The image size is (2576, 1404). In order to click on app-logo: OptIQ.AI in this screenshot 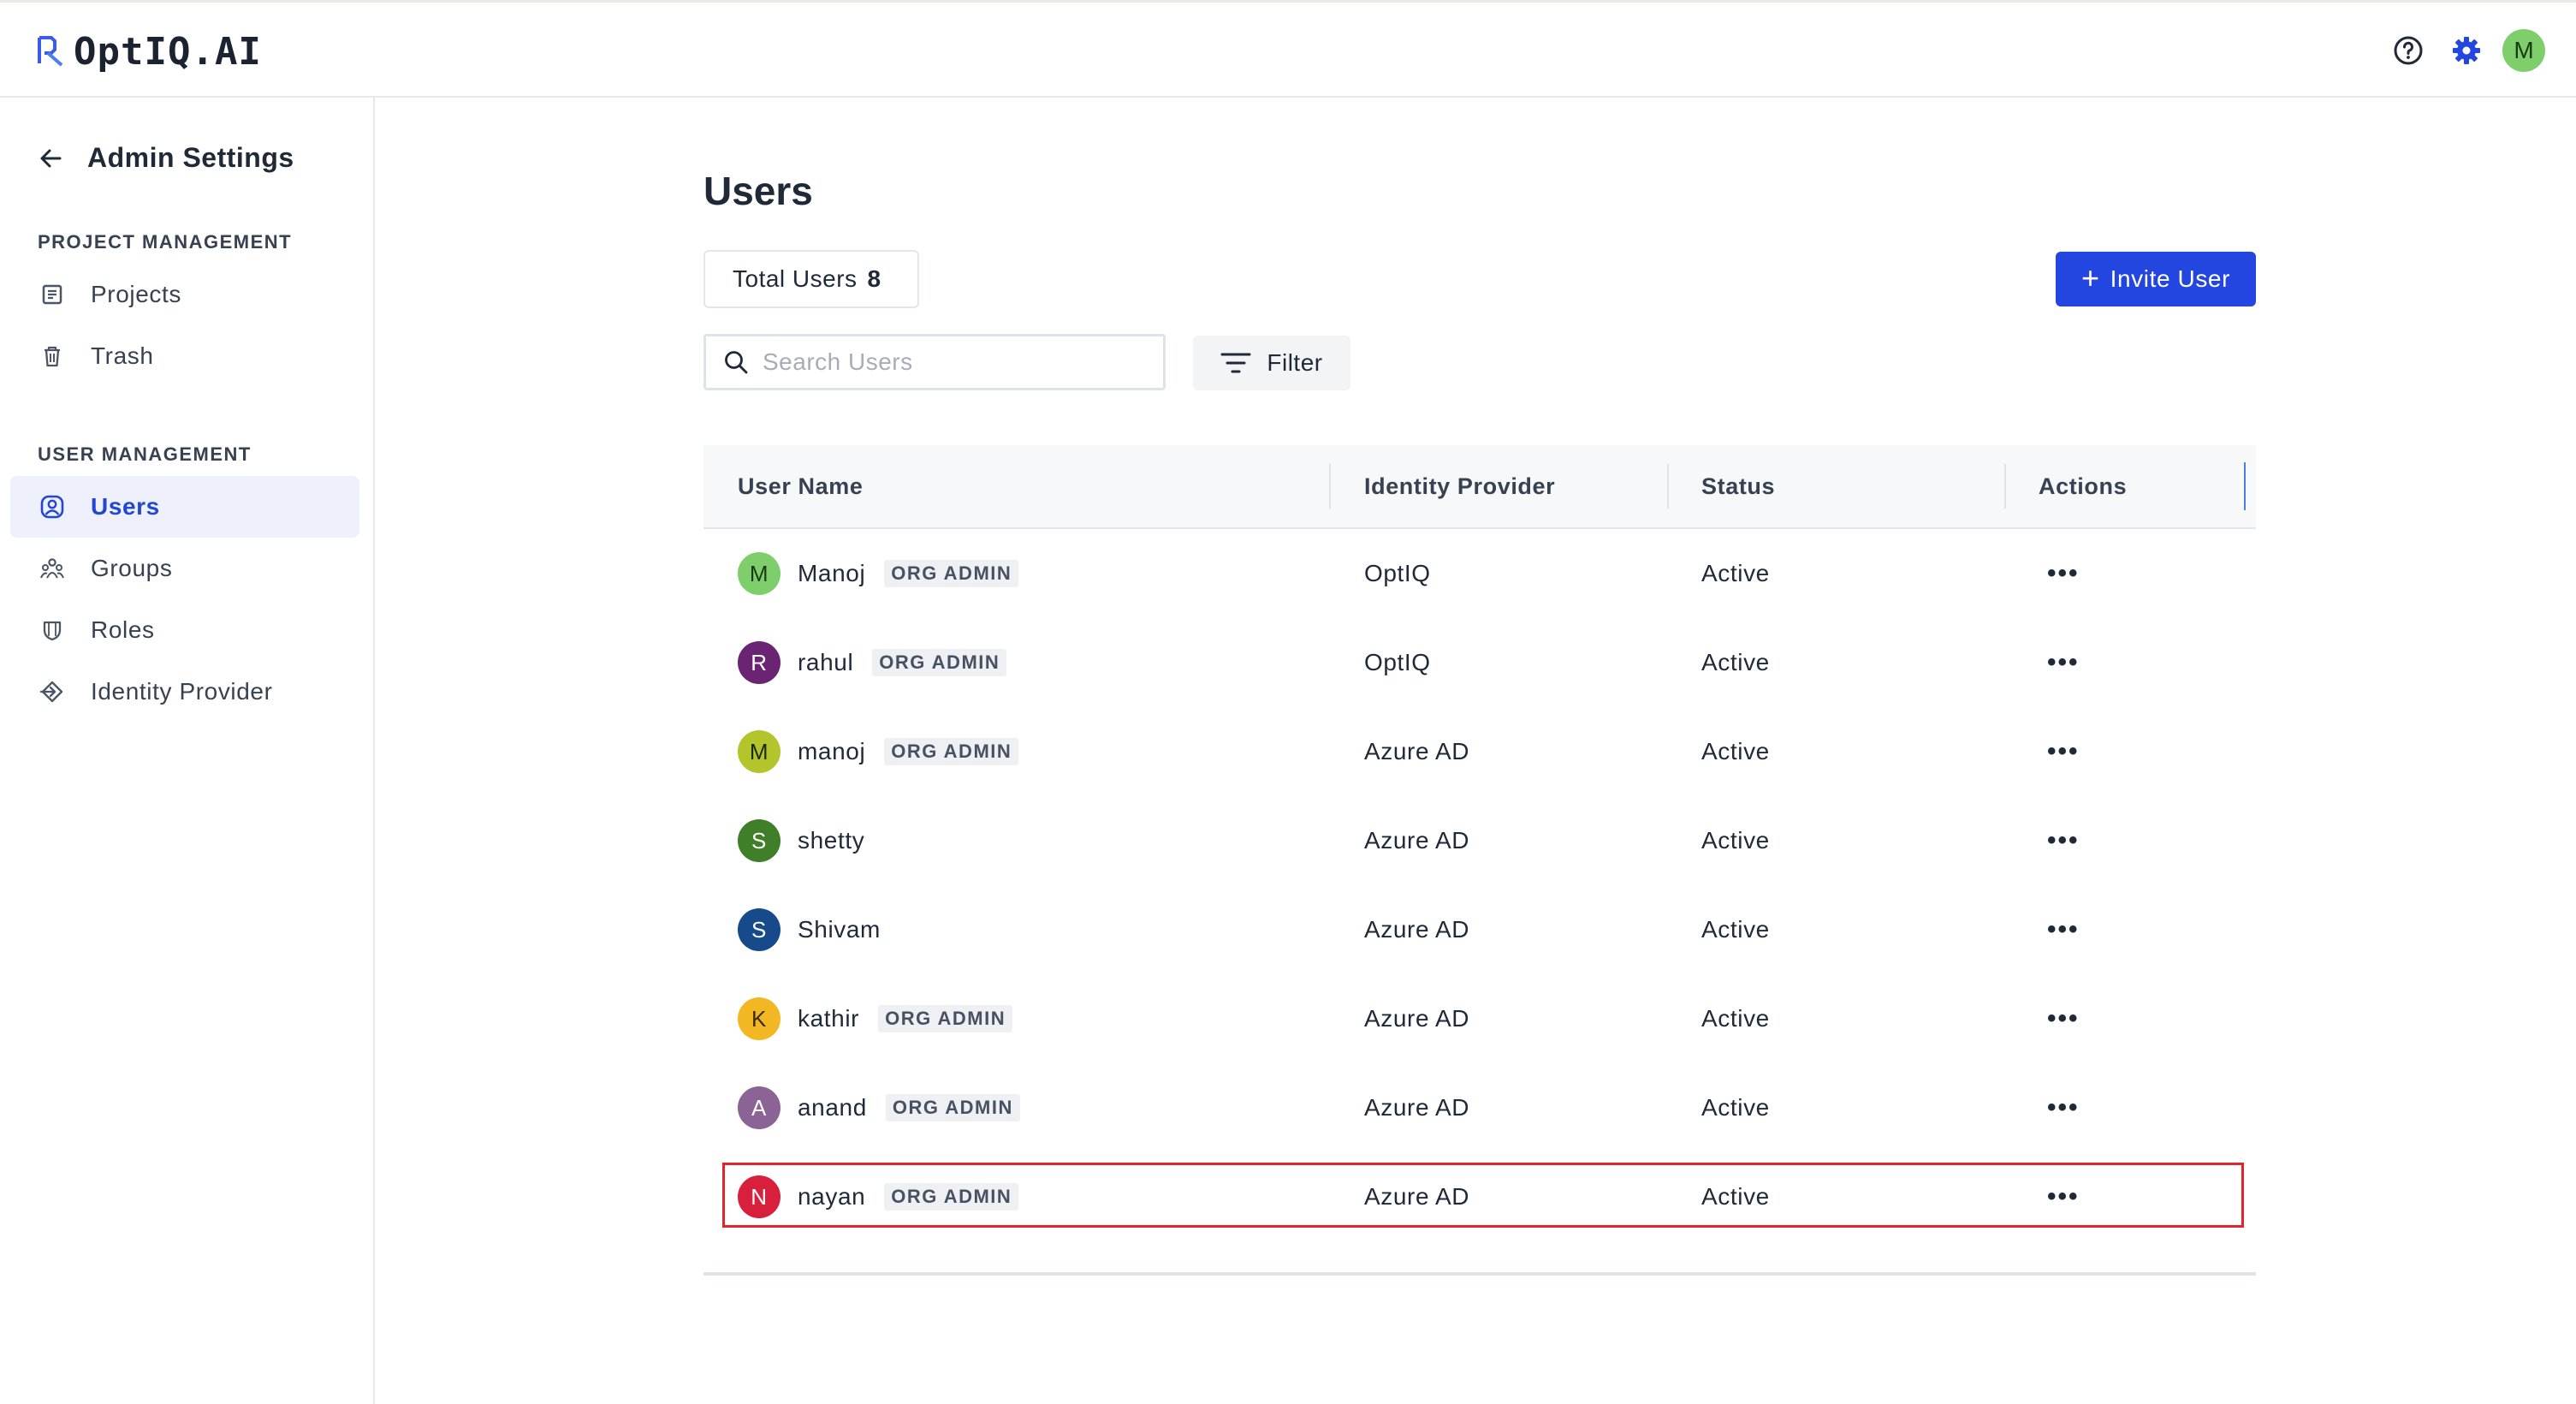, I will do `click(149, 51)`.